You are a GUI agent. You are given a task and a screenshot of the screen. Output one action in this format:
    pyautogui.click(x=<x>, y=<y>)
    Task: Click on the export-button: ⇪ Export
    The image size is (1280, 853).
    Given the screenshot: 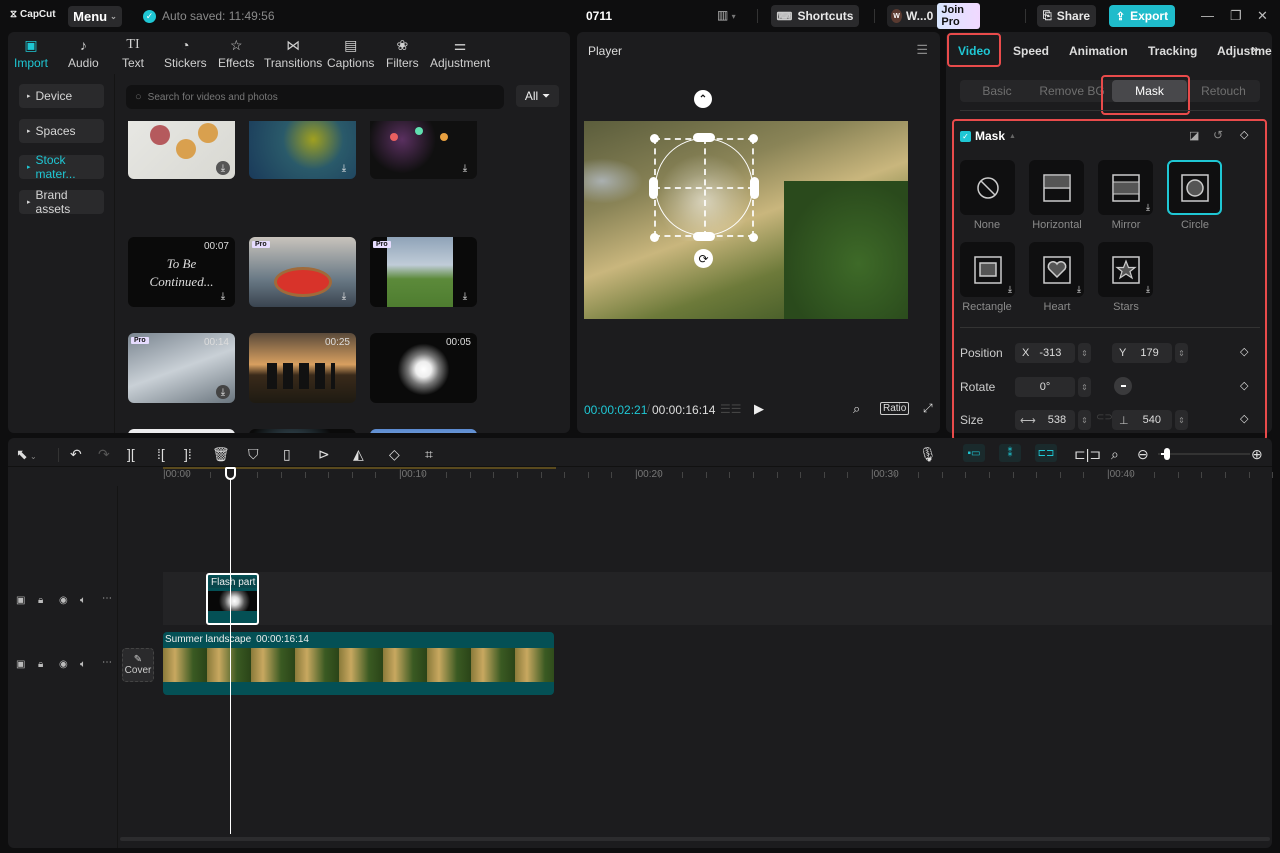 What is the action you would take?
    pyautogui.click(x=1142, y=16)
    